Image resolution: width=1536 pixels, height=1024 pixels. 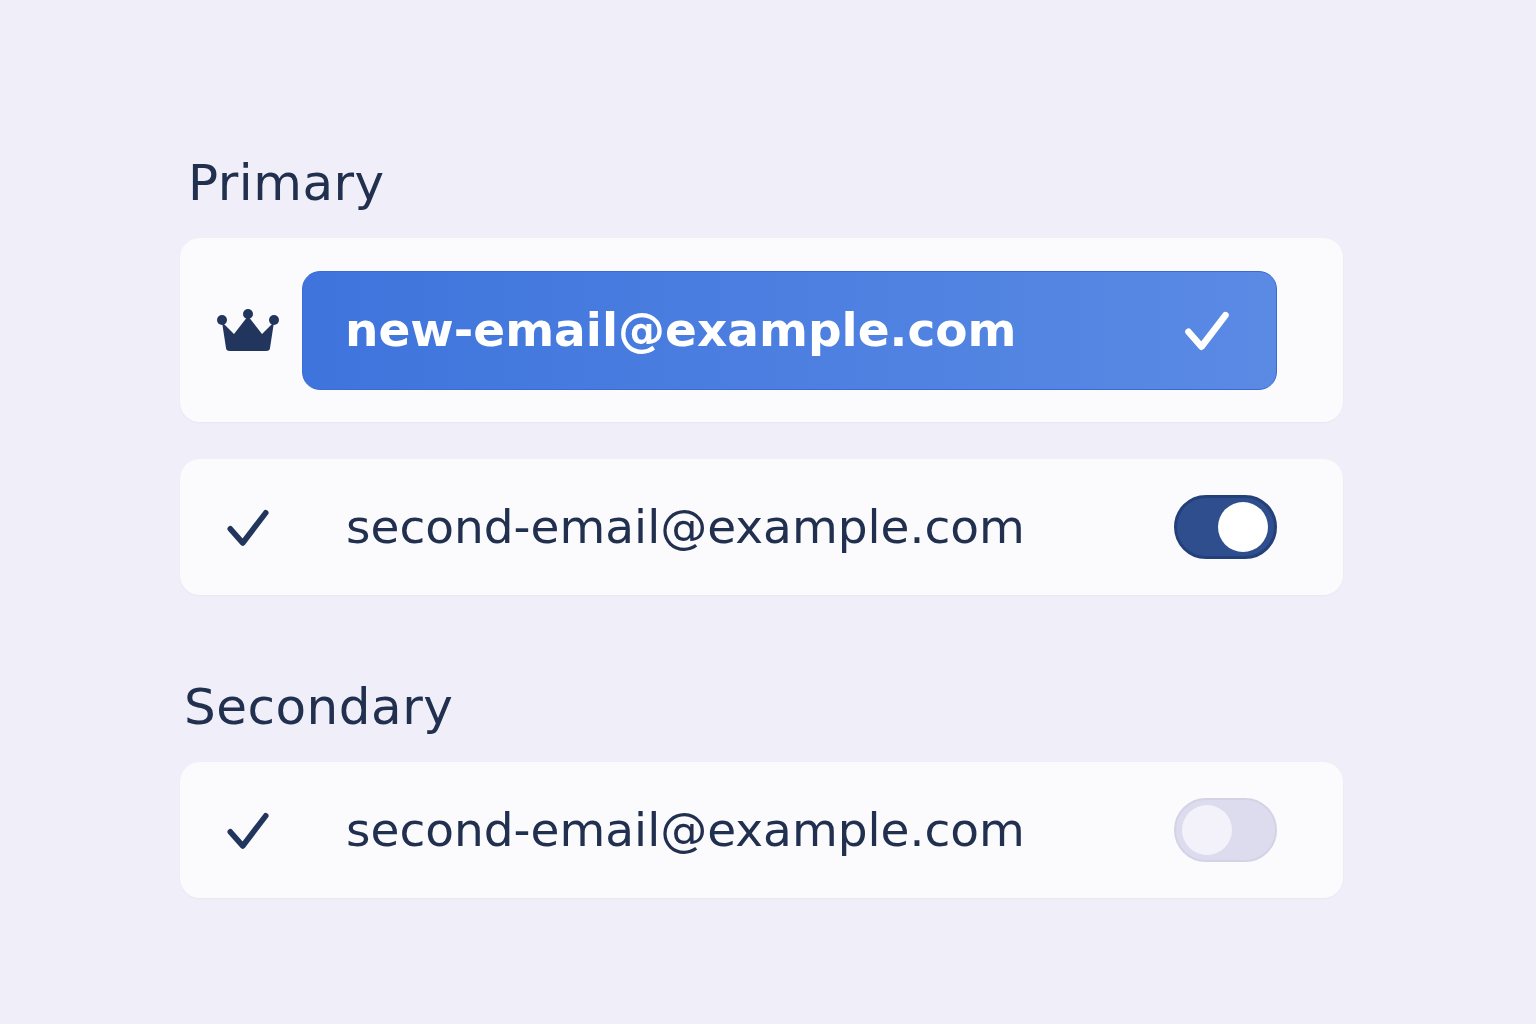 I want to click on toggle-switch, so click(x=1225, y=527).